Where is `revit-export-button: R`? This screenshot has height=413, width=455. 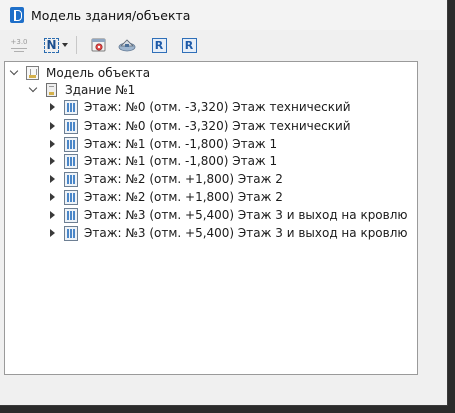
revit-export-button: R is located at coordinates (159, 45).